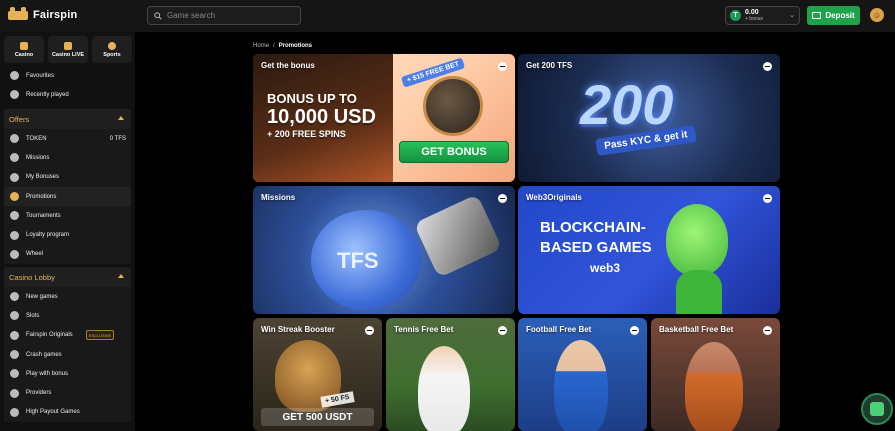  Describe the element at coordinates (67, 335) in the screenshot. I see `nav-fairspin-originals: Fairspin Originals EXCLUSIVE` at that location.